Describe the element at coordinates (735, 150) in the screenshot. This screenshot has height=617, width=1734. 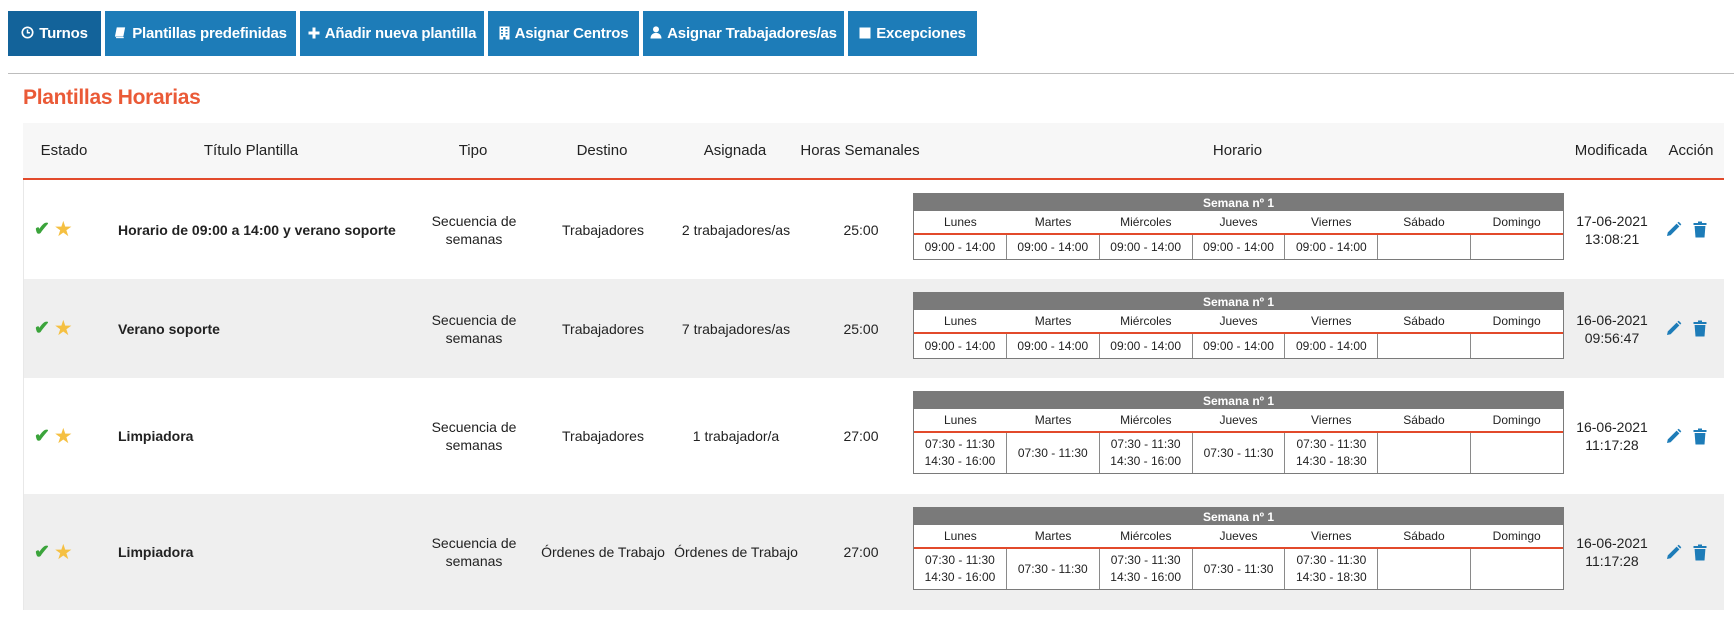
I see `header-asignada: Asignada` at that location.